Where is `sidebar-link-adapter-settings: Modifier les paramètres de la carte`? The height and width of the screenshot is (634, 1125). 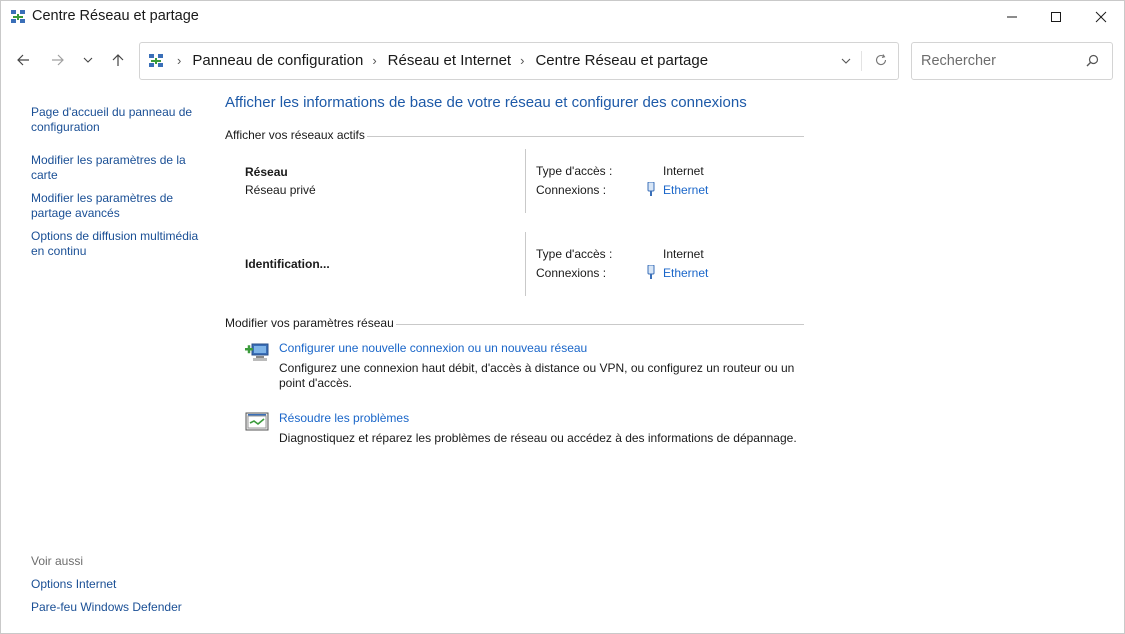
sidebar-link-adapter-settings: Modifier les paramètres de la carte is located at coordinates (118, 168).